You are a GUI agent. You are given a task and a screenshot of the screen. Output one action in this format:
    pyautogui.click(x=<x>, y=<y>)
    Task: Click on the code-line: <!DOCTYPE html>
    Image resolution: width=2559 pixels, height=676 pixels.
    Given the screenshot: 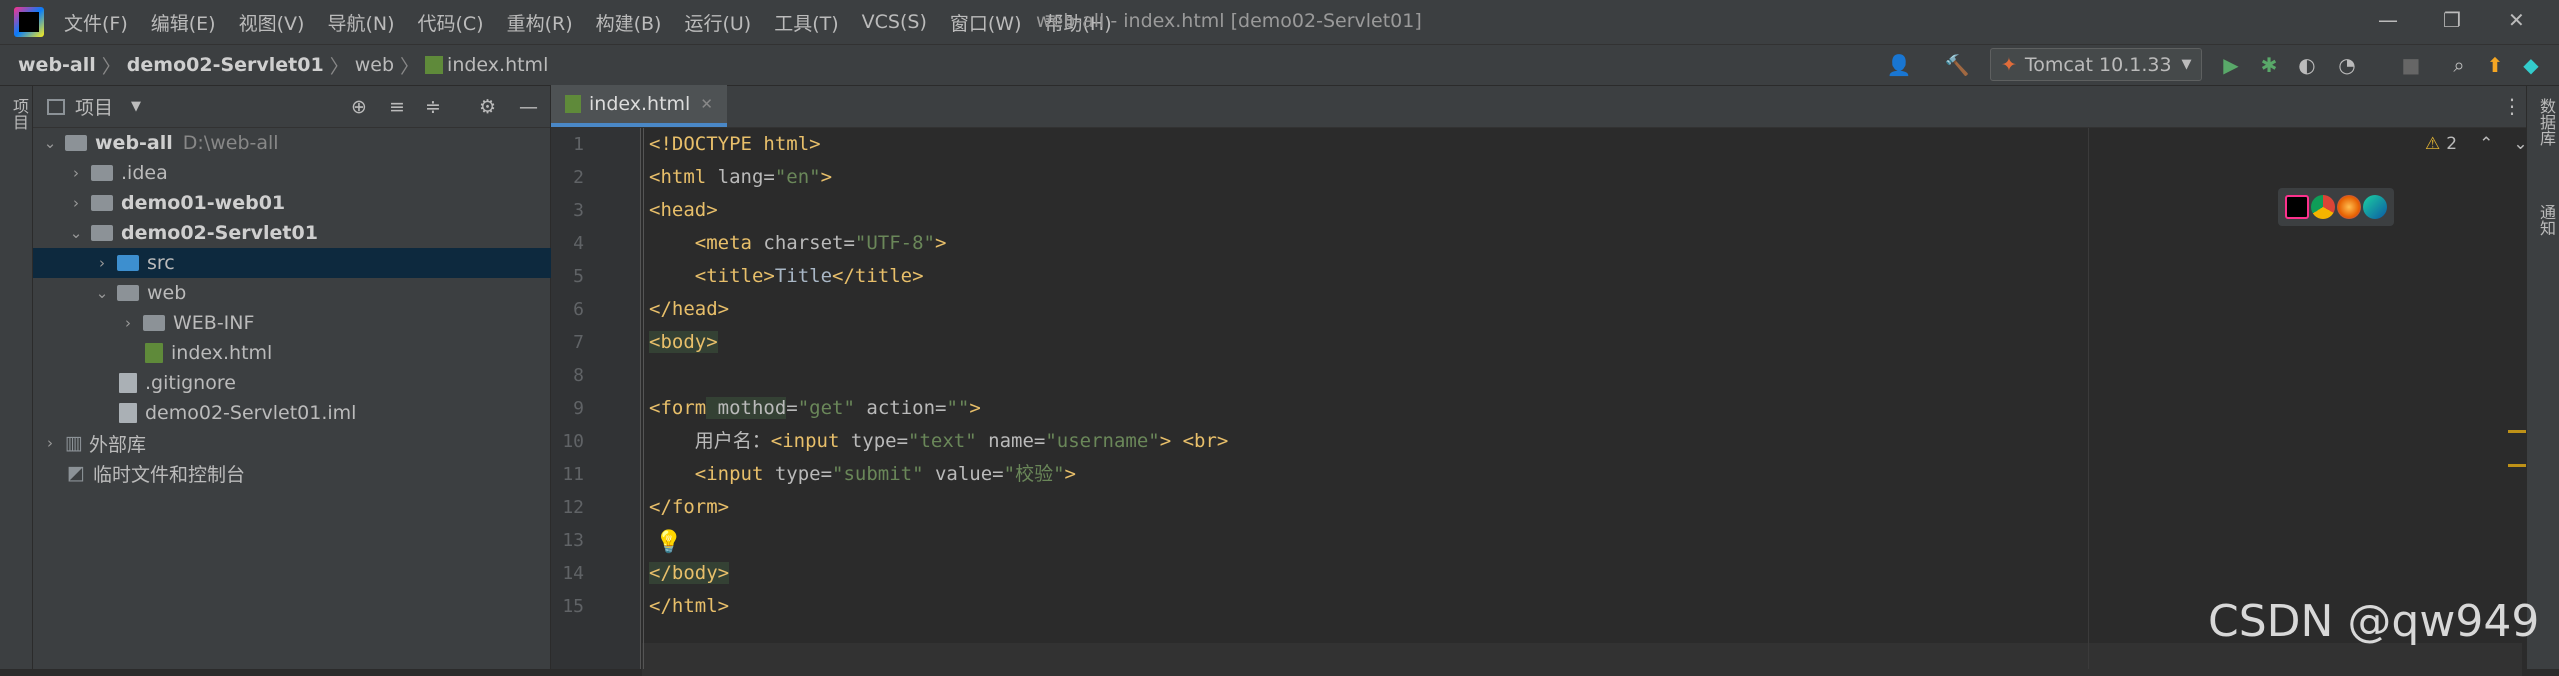 What is the action you would take?
    pyautogui.click(x=735, y=144)
    